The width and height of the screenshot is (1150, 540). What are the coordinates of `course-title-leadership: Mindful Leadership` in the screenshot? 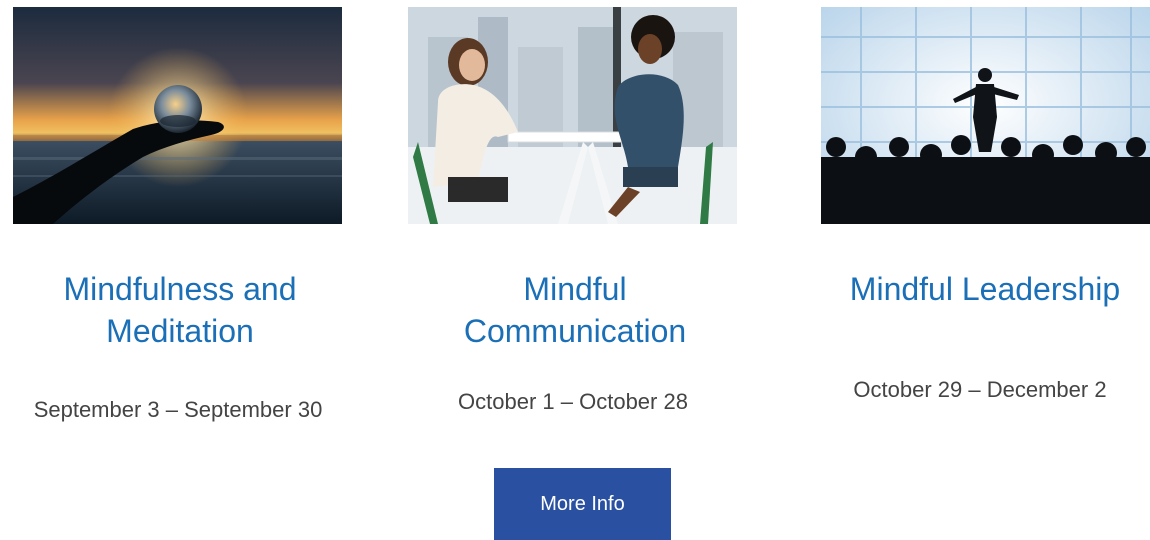 It's located at (985, 289).